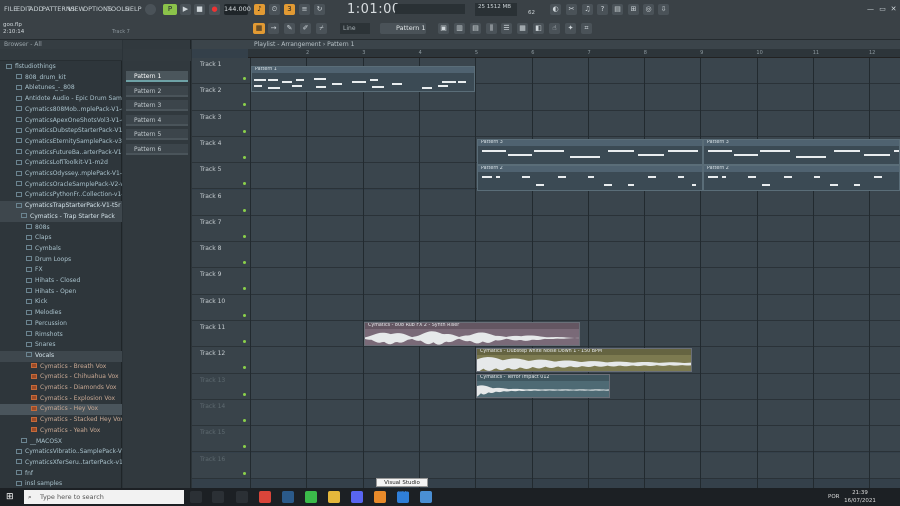 This screenshot has width=900, height=506. I want to click on pattern-item: Pattern 6, so click(157, 149).